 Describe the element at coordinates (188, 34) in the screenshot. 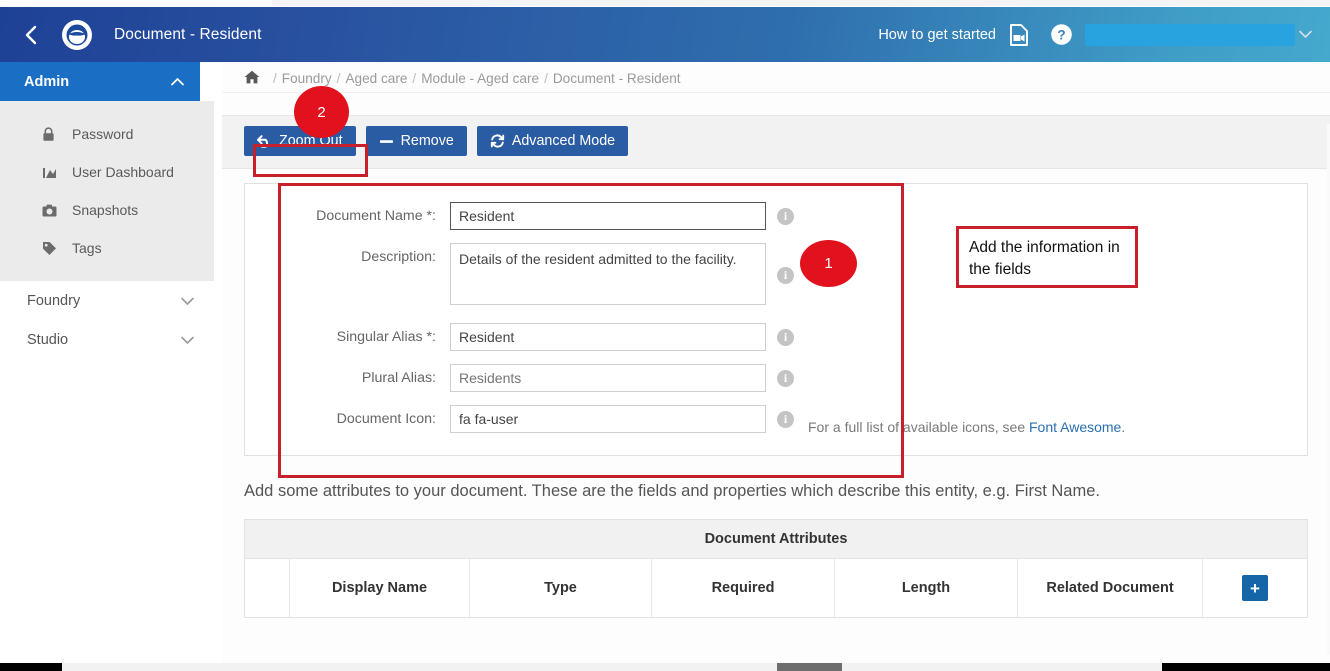

I see `page-title: Document - Resident` at that location.